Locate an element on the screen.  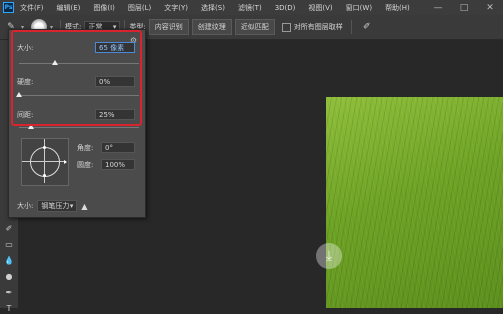
angle-handle-right is located at coordinates (65, 162).